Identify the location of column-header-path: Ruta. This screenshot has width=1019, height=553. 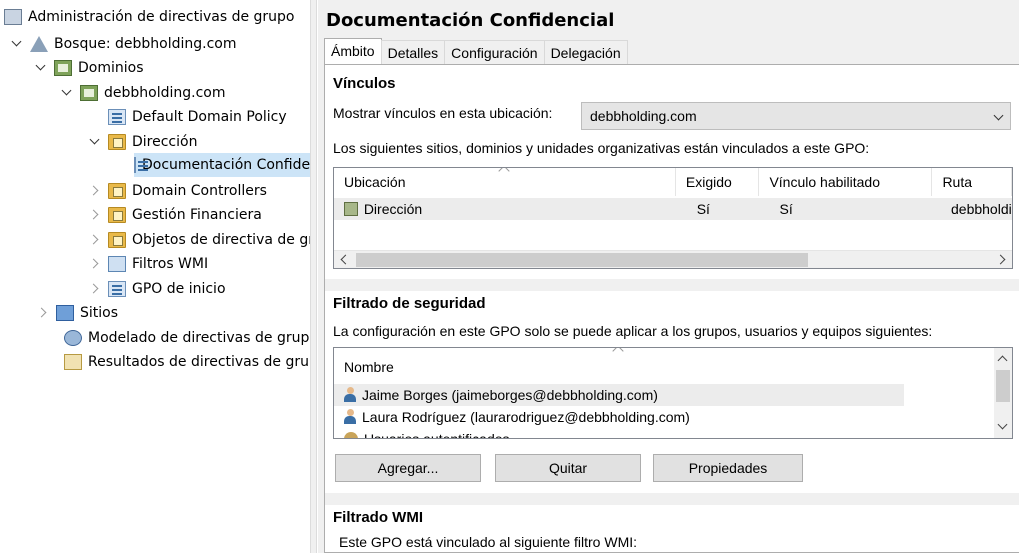
(972, 182).